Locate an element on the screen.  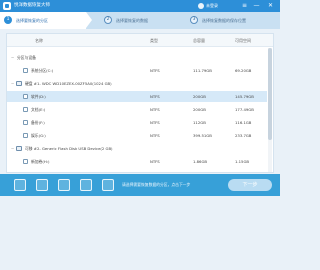
row-name: 硬盘 #1- WDC WD10EZEX-00ZF5A0(1024 GB) is located at coordinates (68, 83).